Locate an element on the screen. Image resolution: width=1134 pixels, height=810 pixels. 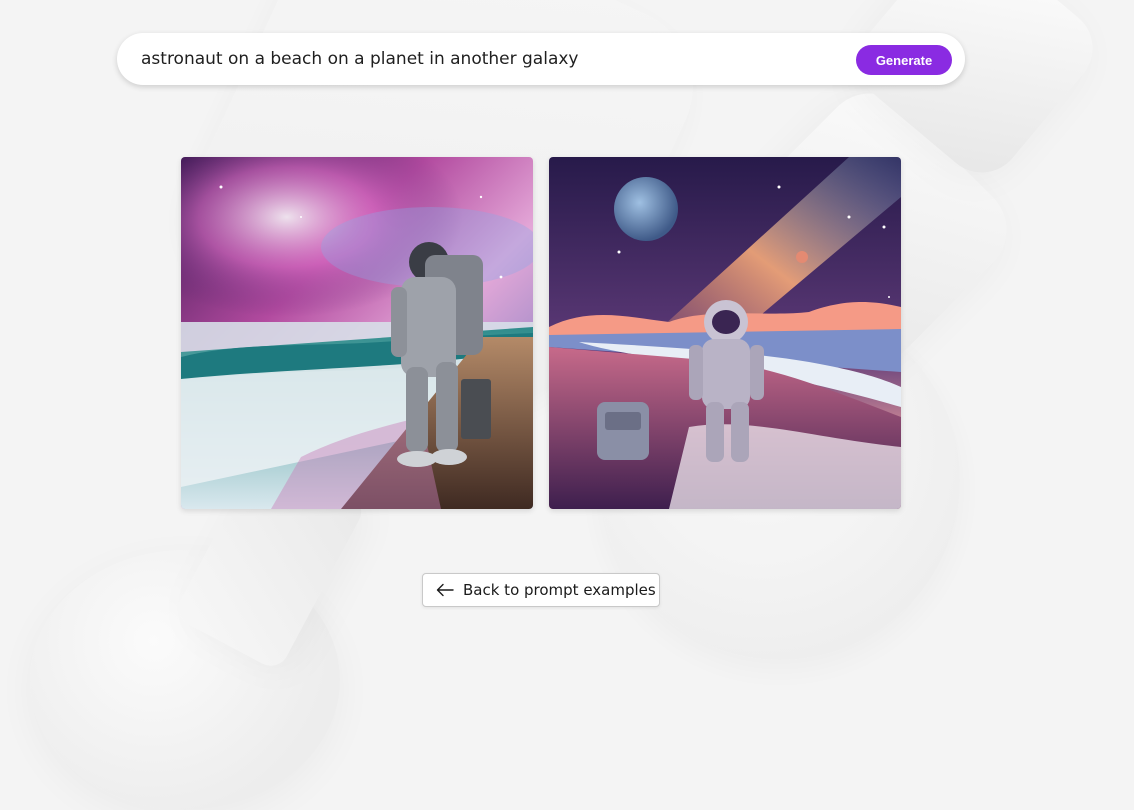
prompt-bar: Generate is located at coordinates (541, 59).